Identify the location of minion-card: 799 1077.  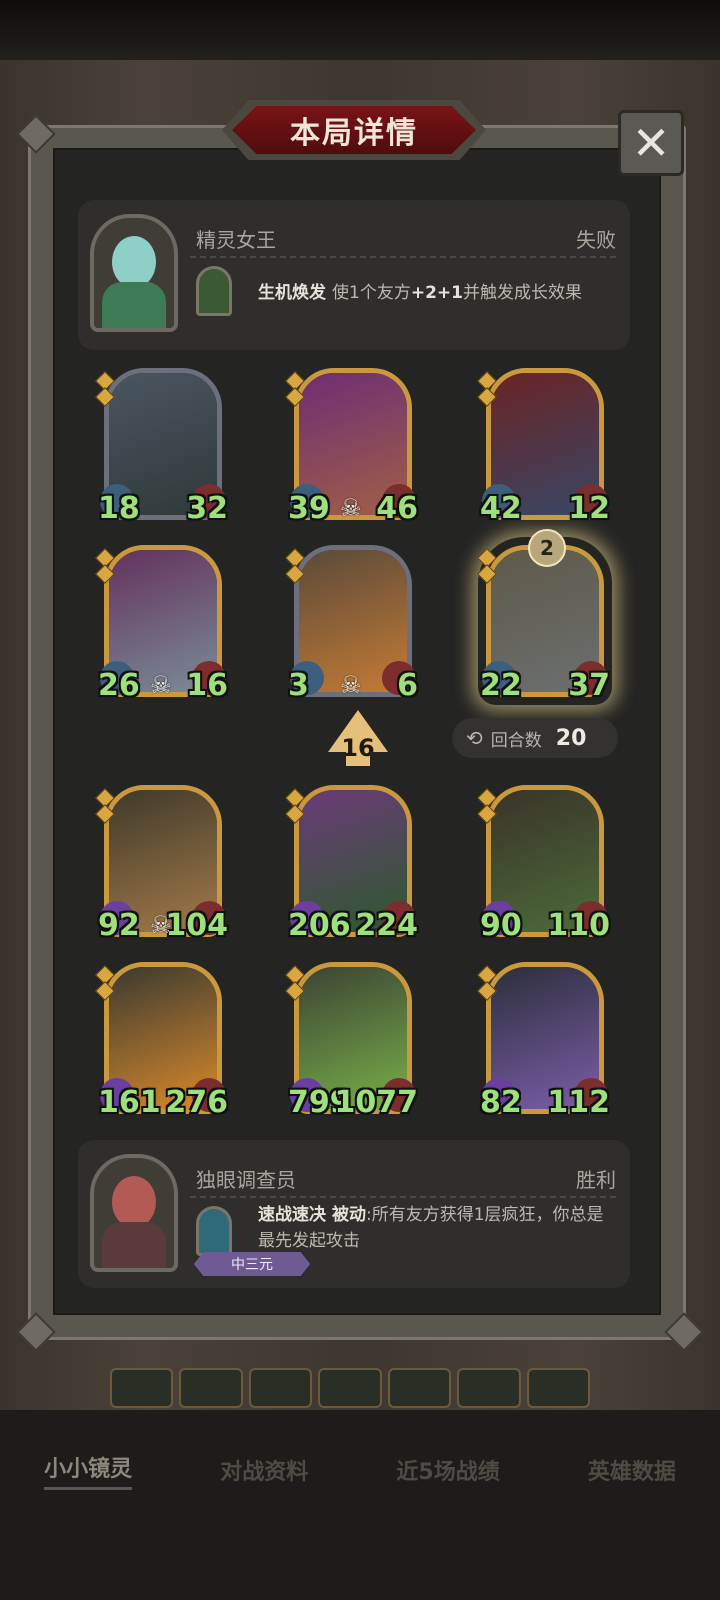
(351, 1042).